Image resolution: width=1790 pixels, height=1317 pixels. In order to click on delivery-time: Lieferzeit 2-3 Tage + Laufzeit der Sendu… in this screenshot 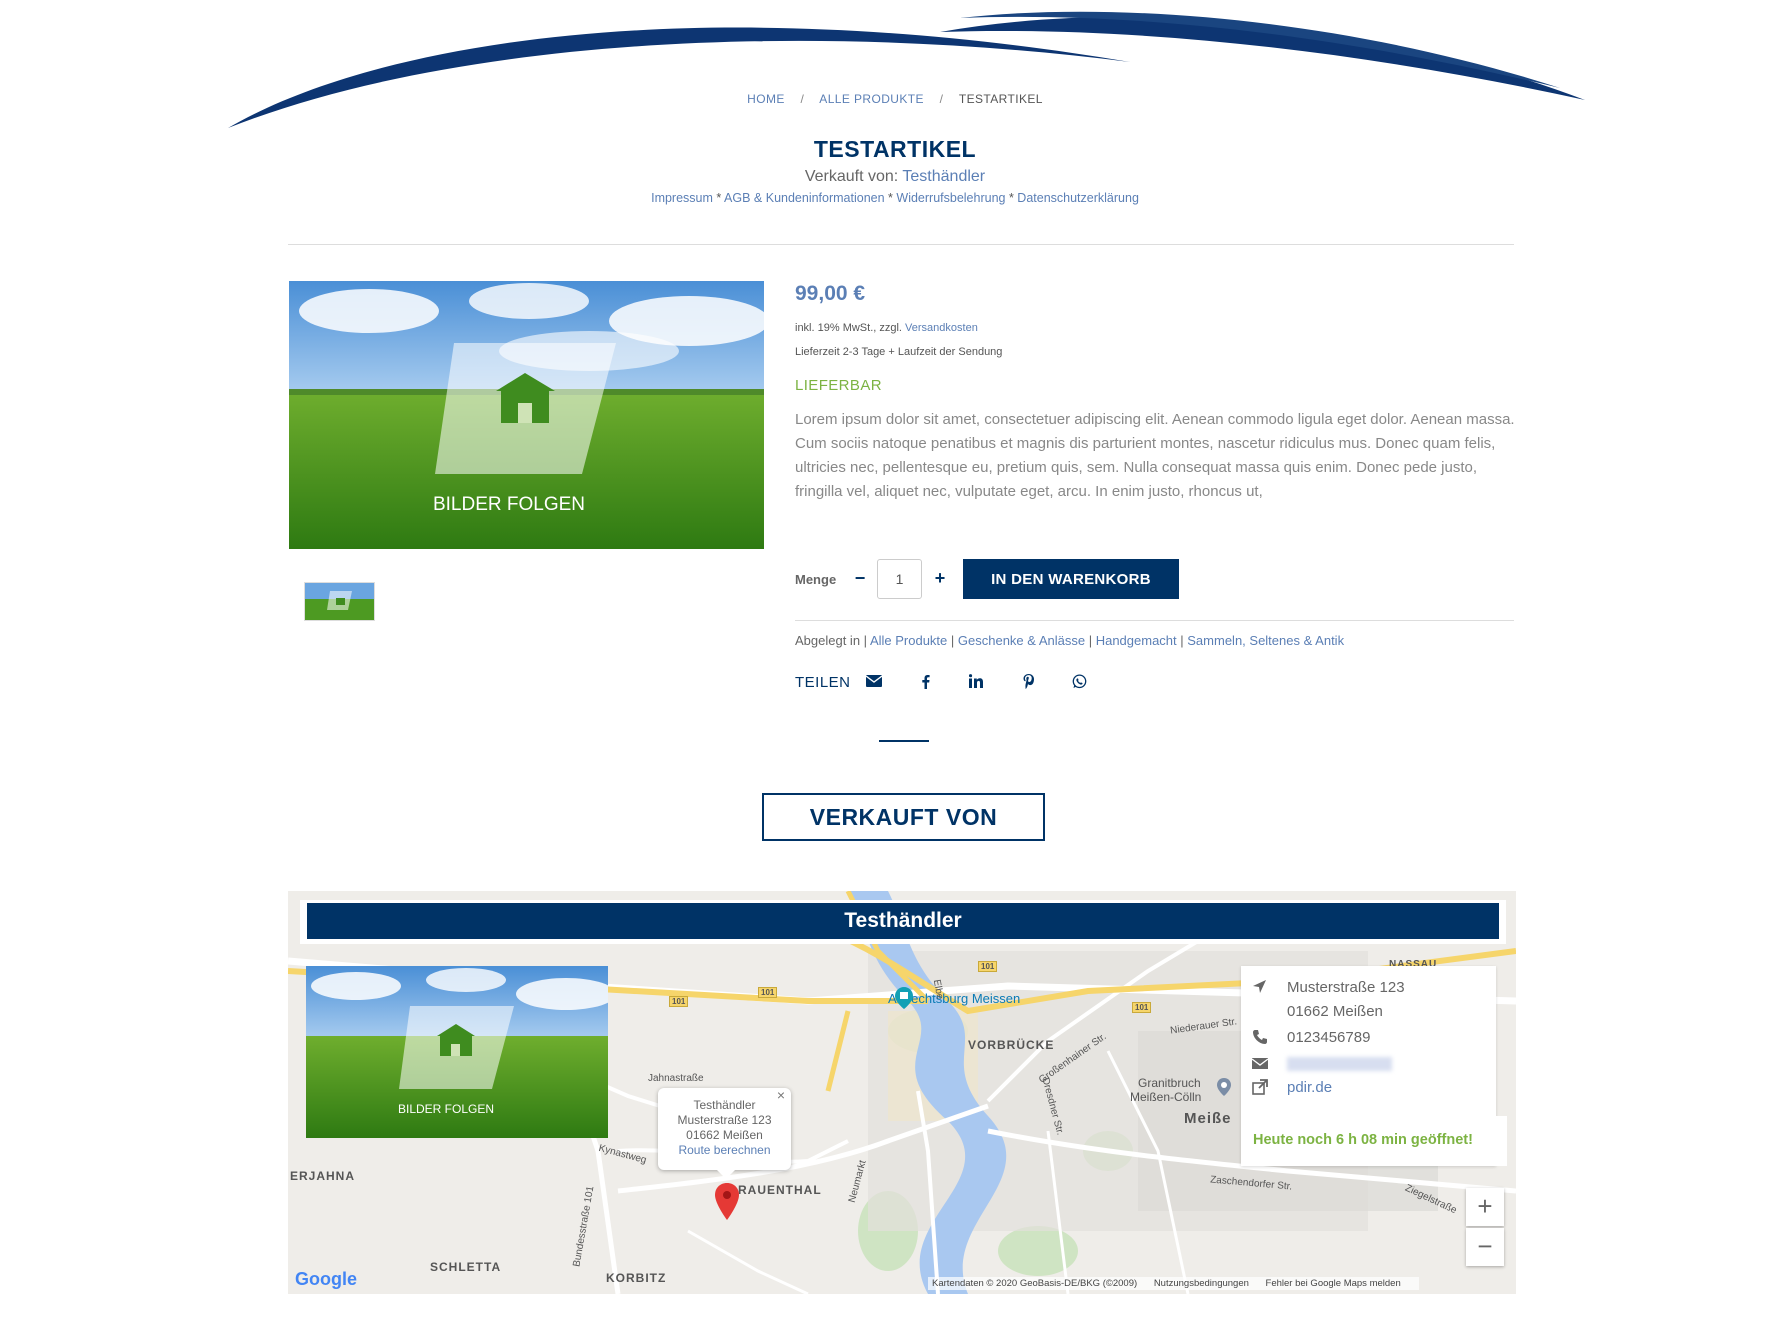, I will do `click(899, 352)`.